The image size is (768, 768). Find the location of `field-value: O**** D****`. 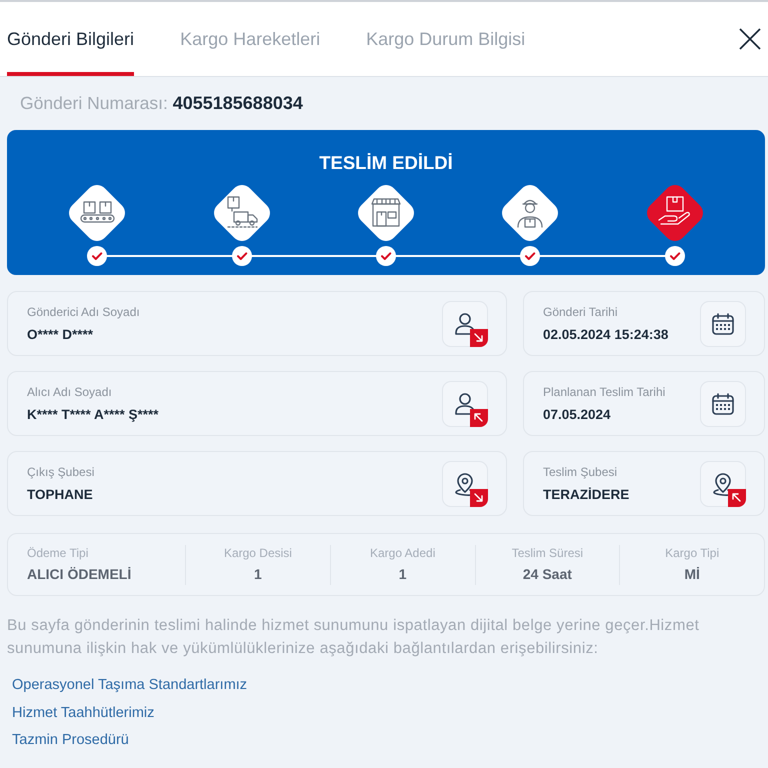

field-value: O**** D**** is located at coordinates (60, 335).